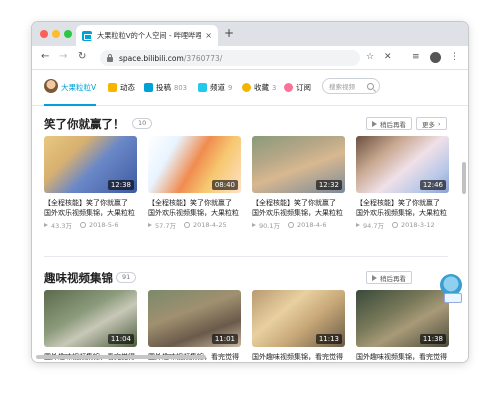  What do you see at coordinates (82, 56) in the screenshot?
I see `reload-button: ↻` at bounding box center [82, 56].